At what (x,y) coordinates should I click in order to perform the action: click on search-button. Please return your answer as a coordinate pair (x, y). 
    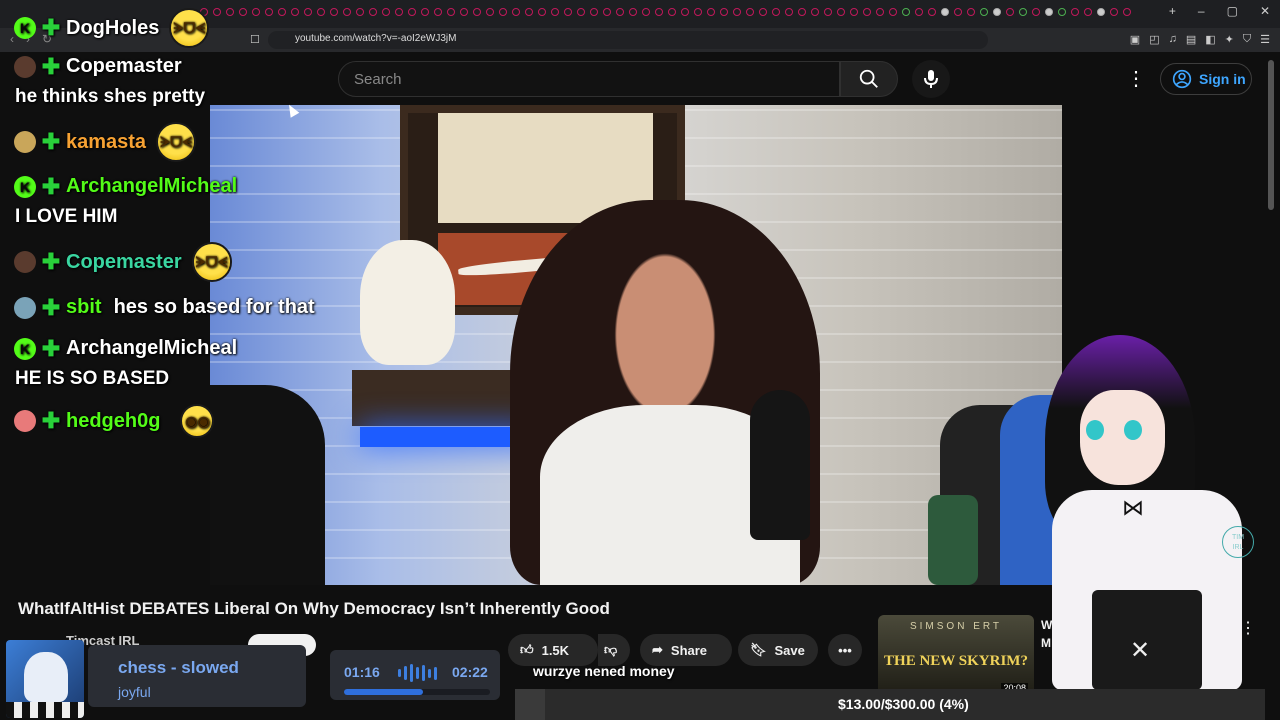
    Looking at the image, I should click on (869, 79).